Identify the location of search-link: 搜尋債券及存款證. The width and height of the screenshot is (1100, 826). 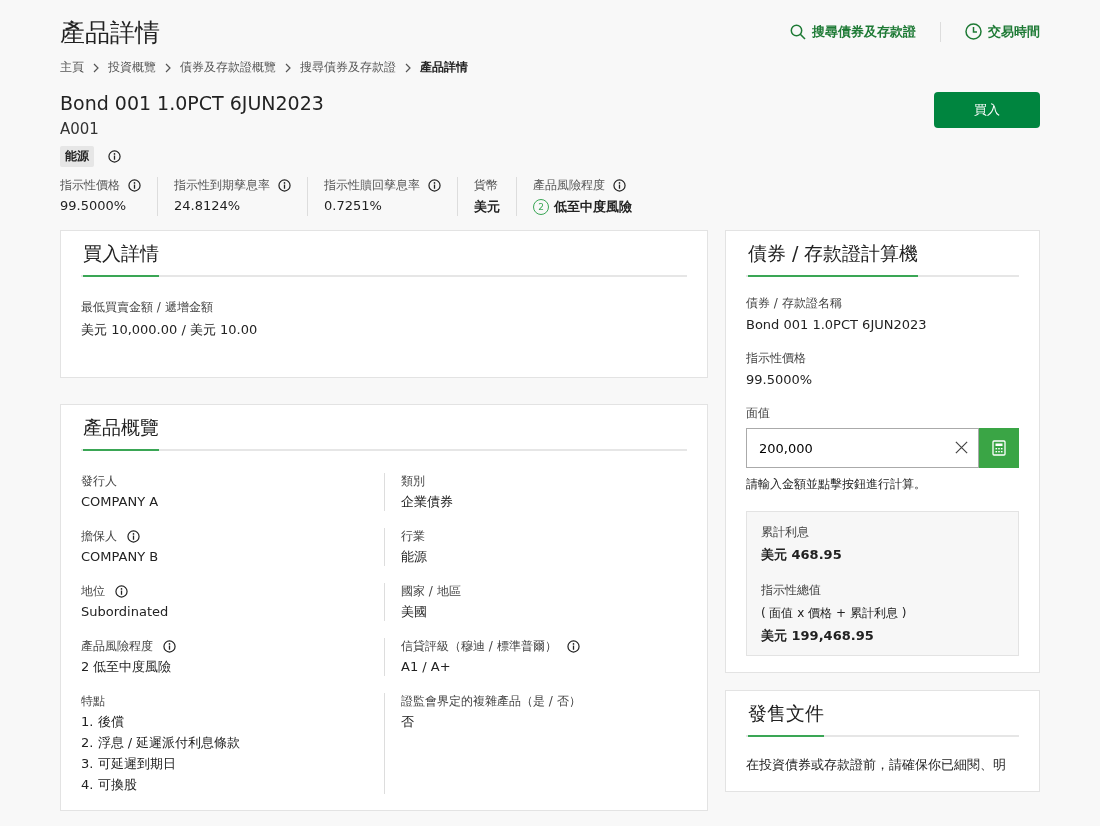
(841, 31).